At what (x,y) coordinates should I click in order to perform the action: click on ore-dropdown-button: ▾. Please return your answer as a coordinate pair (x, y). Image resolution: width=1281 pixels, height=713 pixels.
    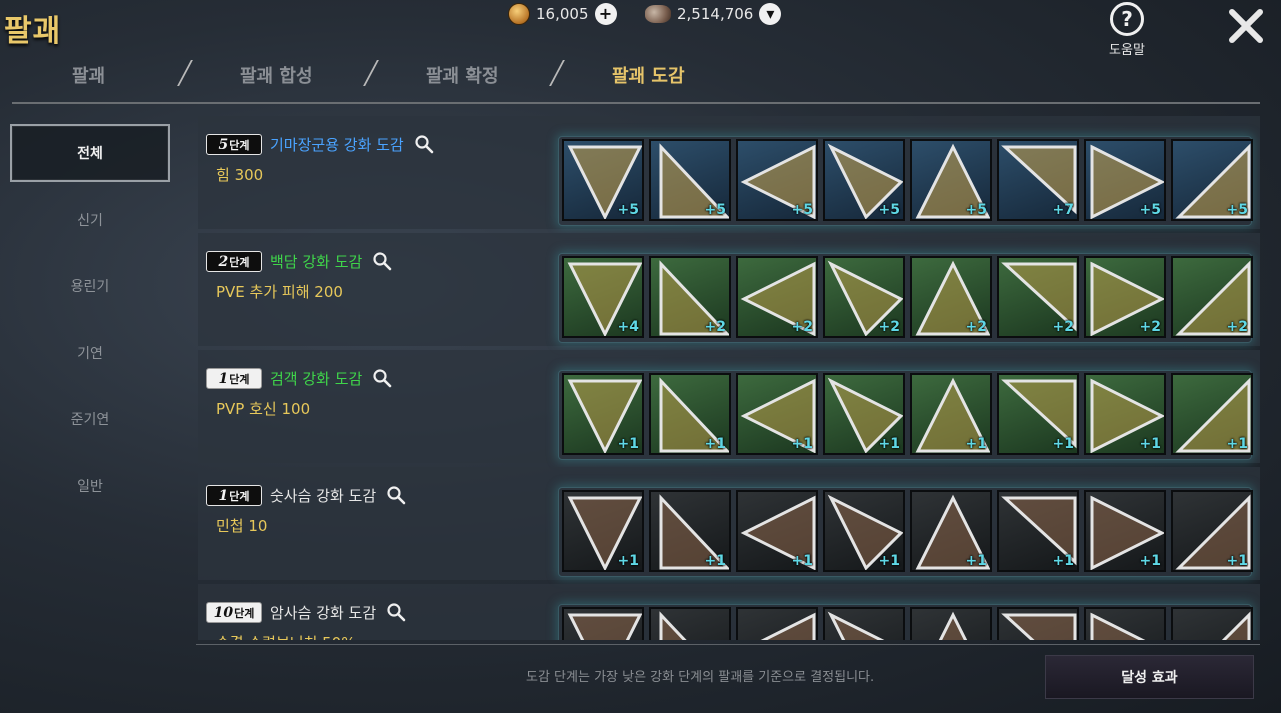
    Looking at the image, I should click on (770, 14).